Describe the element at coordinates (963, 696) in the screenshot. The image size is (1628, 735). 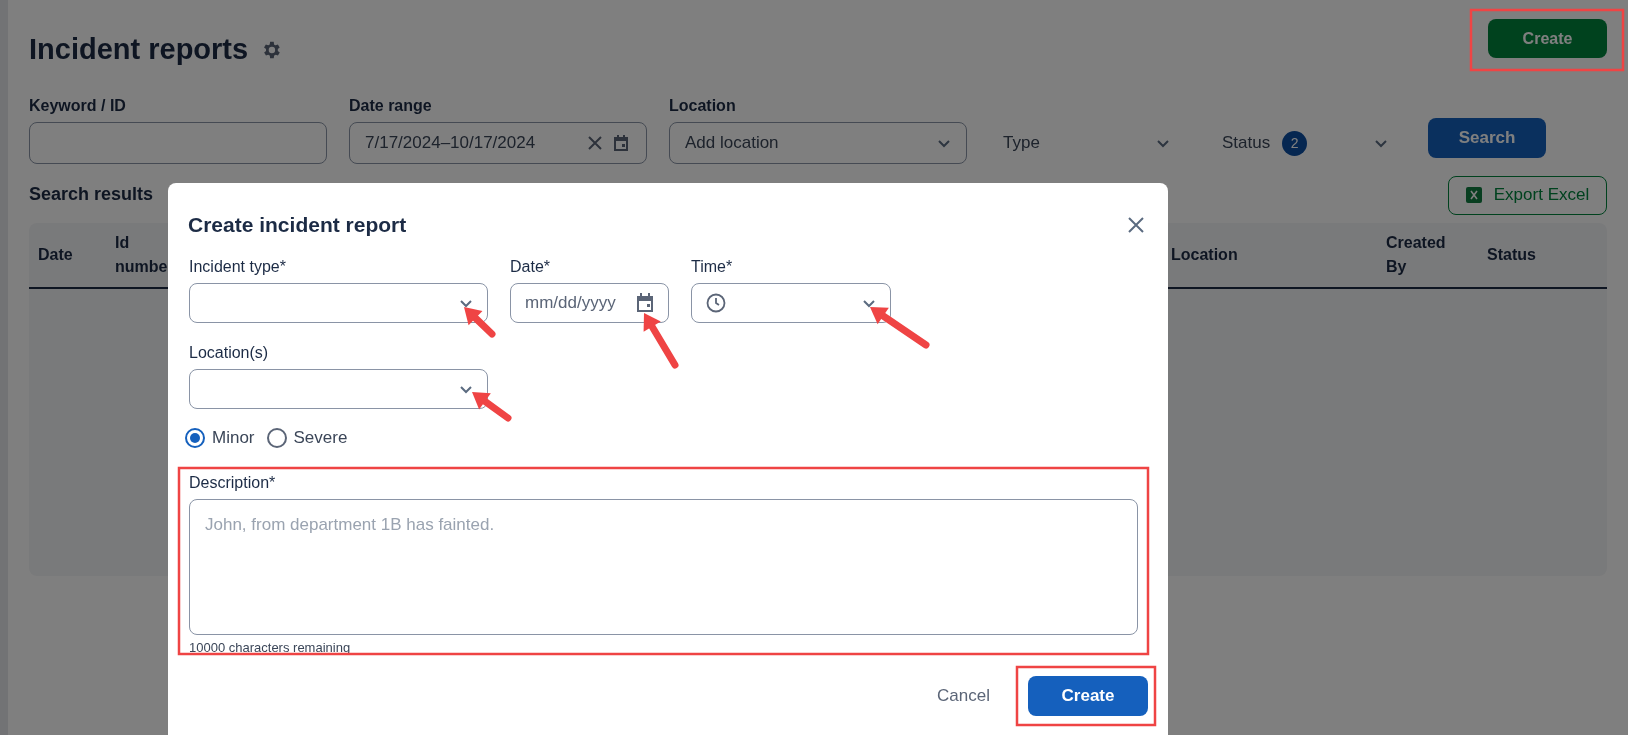
I see `cancel-button: Cancel` at that location.